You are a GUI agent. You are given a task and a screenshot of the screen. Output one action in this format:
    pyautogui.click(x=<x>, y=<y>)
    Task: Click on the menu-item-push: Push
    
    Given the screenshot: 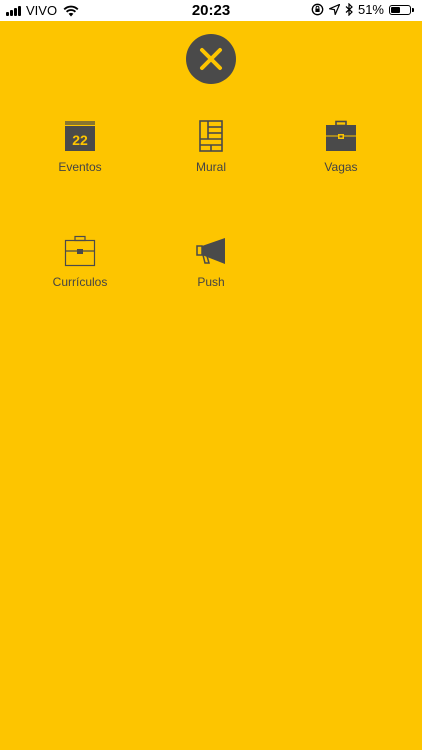 What is the action you would take?
    pyautogui.click(x=211, y=262)
    